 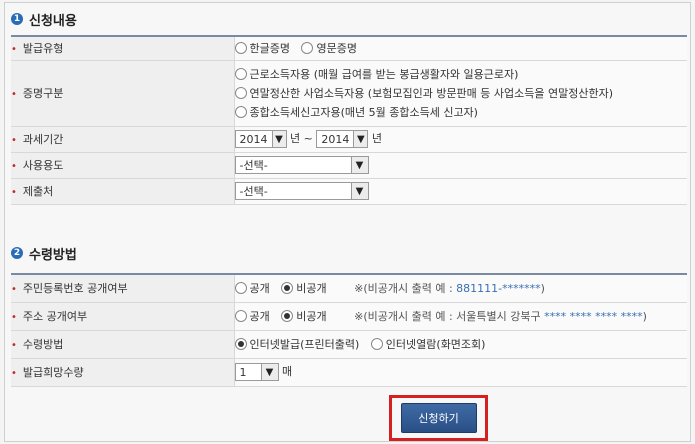 I want to click on radio-english-cert: 영문증명, so click(x=329, y=48).